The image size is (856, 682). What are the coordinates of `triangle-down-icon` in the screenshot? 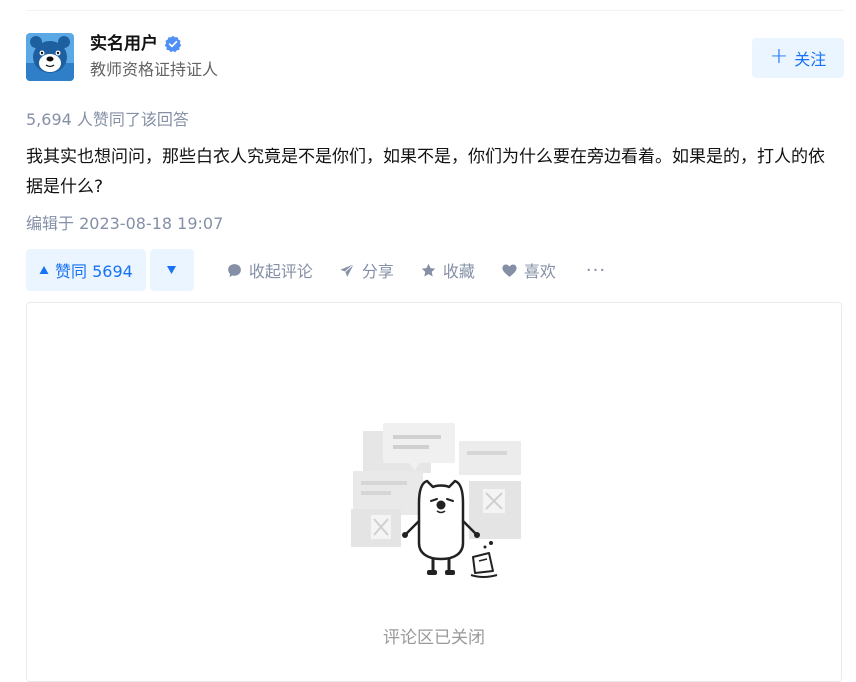 It's located at (172, 270).